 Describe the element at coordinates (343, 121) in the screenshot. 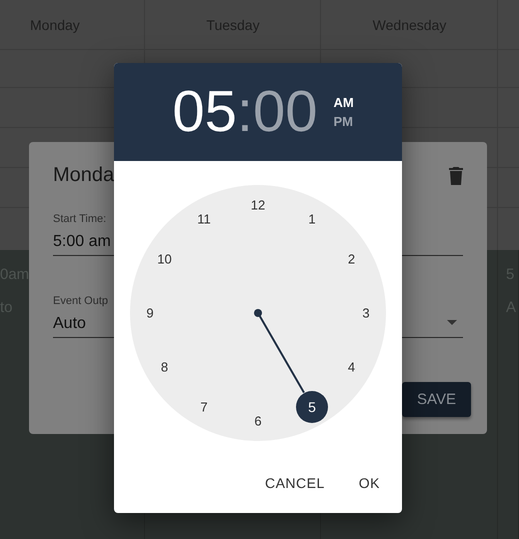

I see `period-toggle: PM` at that location.